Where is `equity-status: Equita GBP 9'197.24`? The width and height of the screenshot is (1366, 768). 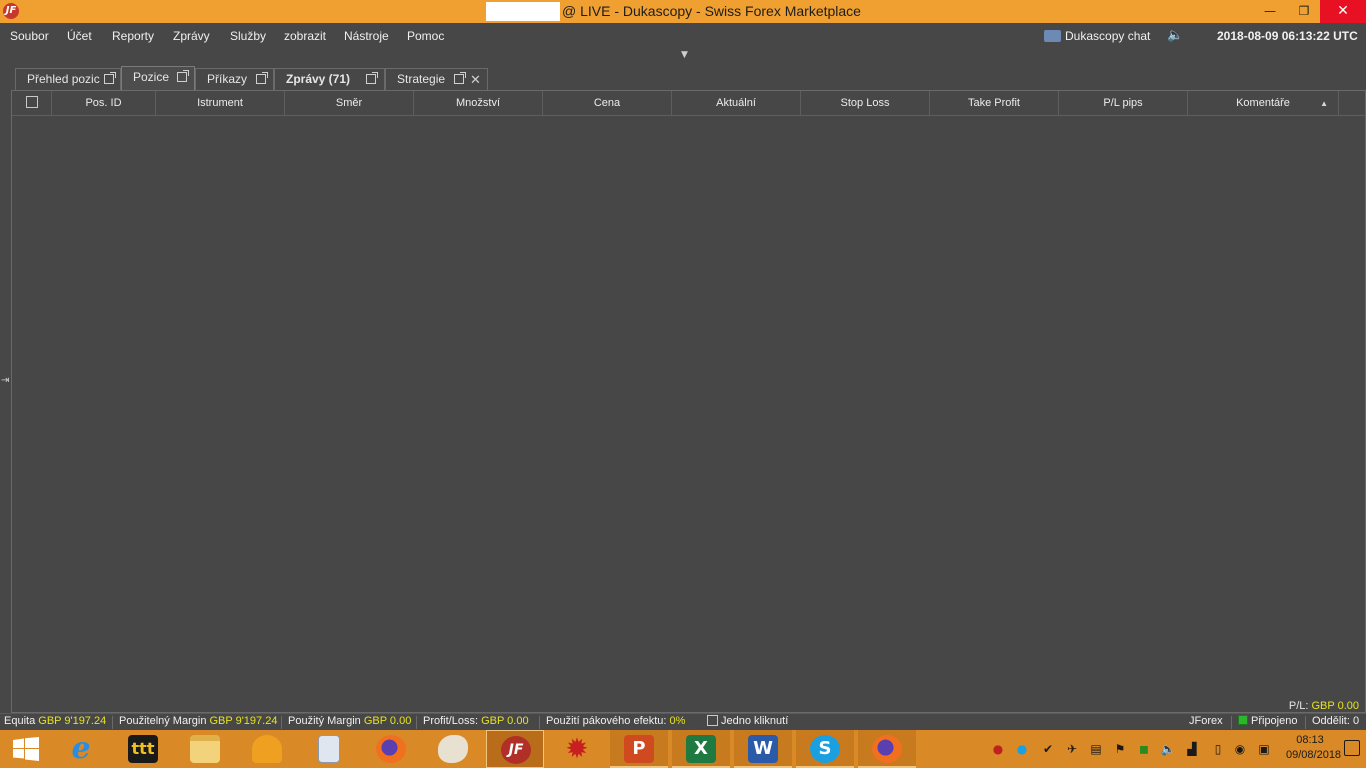
equity-status: Equita GBP 9'197.24 is located at coordinates (55, 721).